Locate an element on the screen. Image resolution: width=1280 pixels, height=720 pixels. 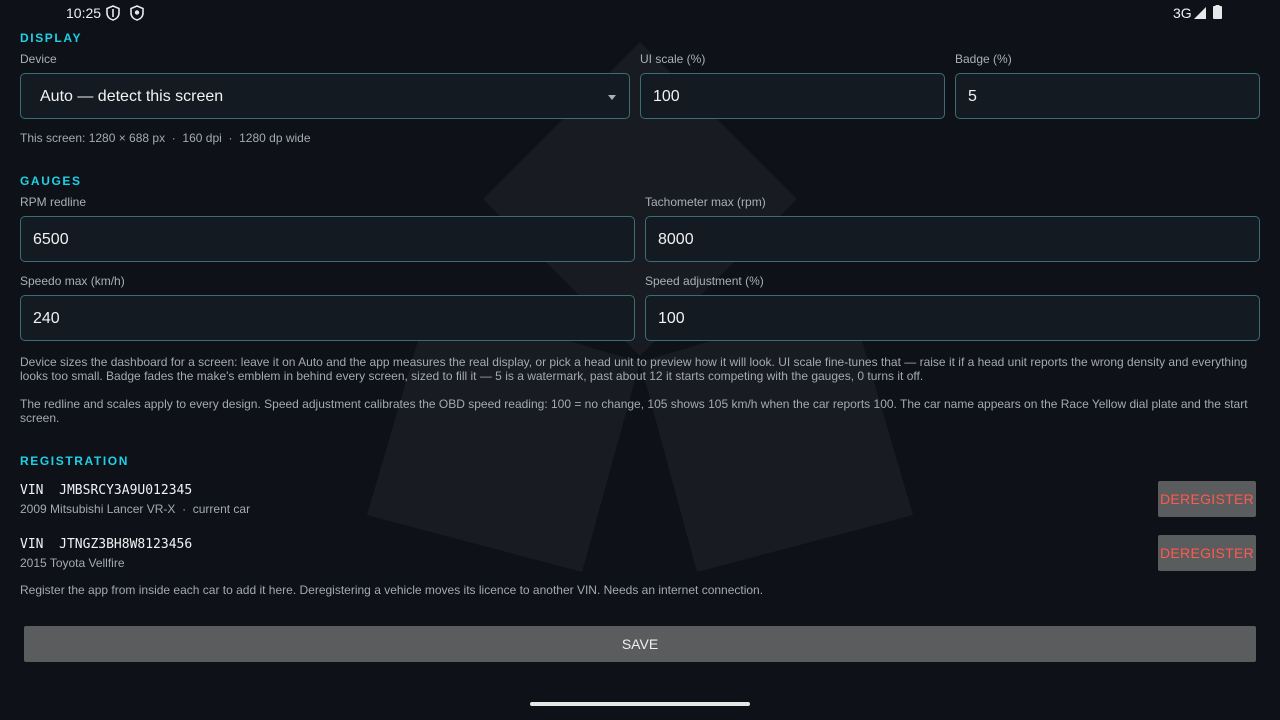
section-title-display: DISPLAY is located at coordinates (51, 38).